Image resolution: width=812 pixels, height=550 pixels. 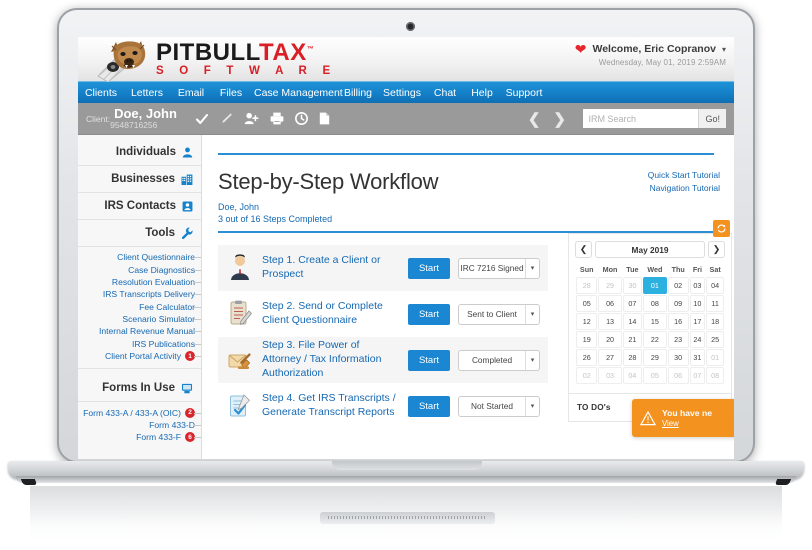 I want to click on pencil-icon, so click(x=226, y=118).